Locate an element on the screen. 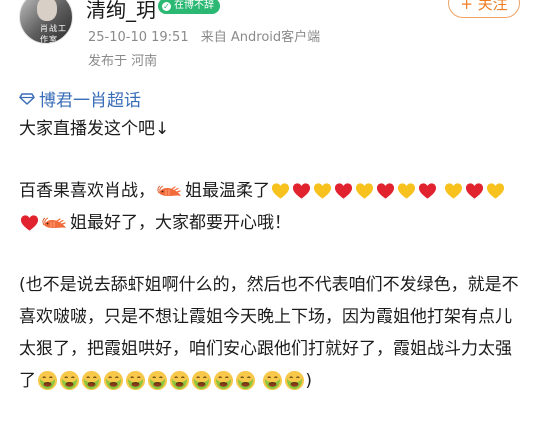 The height and width of the screenshot is (432, 540). post-meta: 25-10-10 19:51 来自 Android客户端 is located at coordinates (208, 35).